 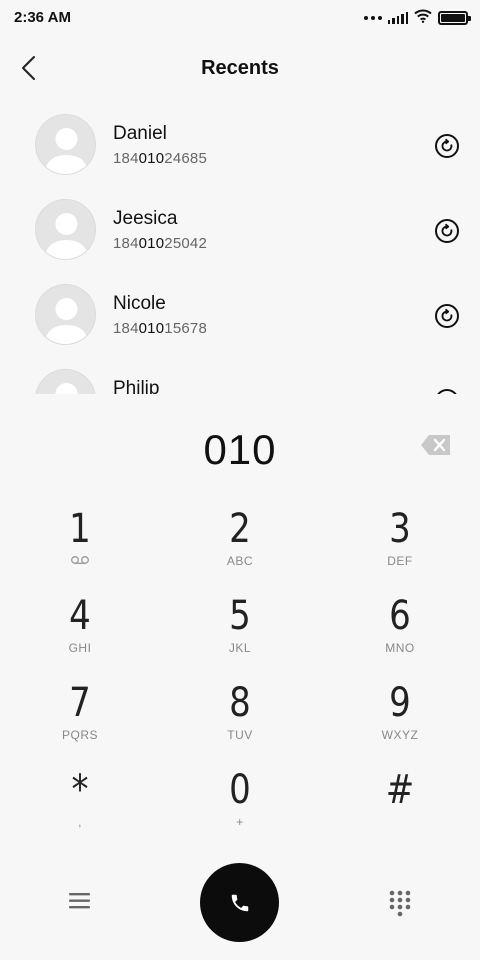 I want to click on voicemail-icon, so click(x=80, y=561).